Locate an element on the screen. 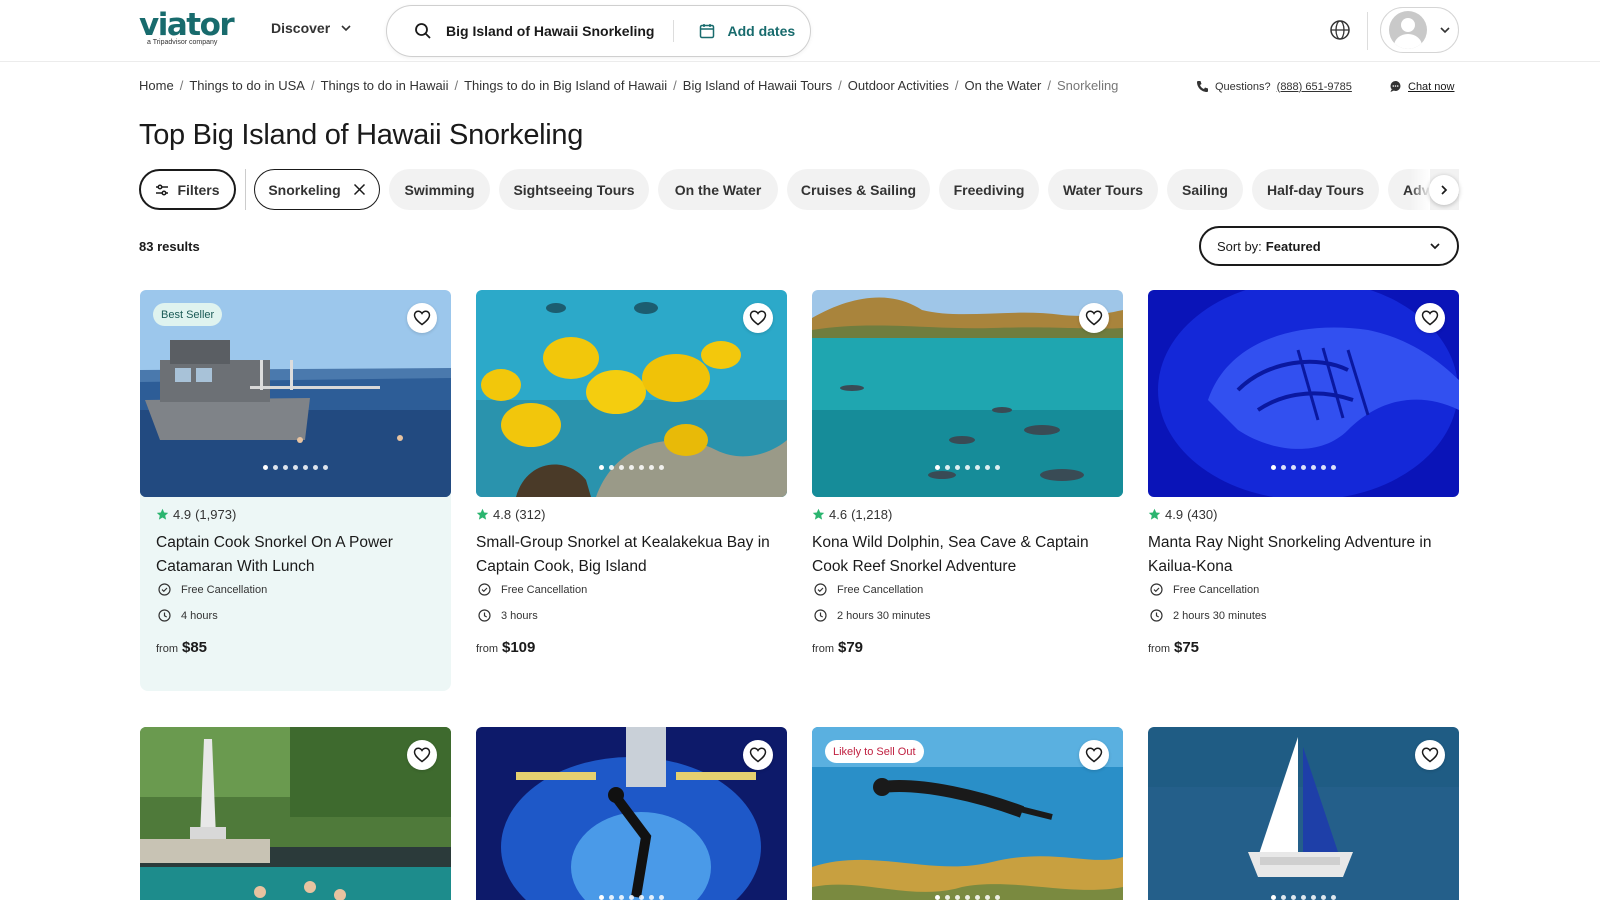 The width and height of the screenshot is (1600, 900). chip-water-tours: Water Tours is located at coordinates (1103, 189).